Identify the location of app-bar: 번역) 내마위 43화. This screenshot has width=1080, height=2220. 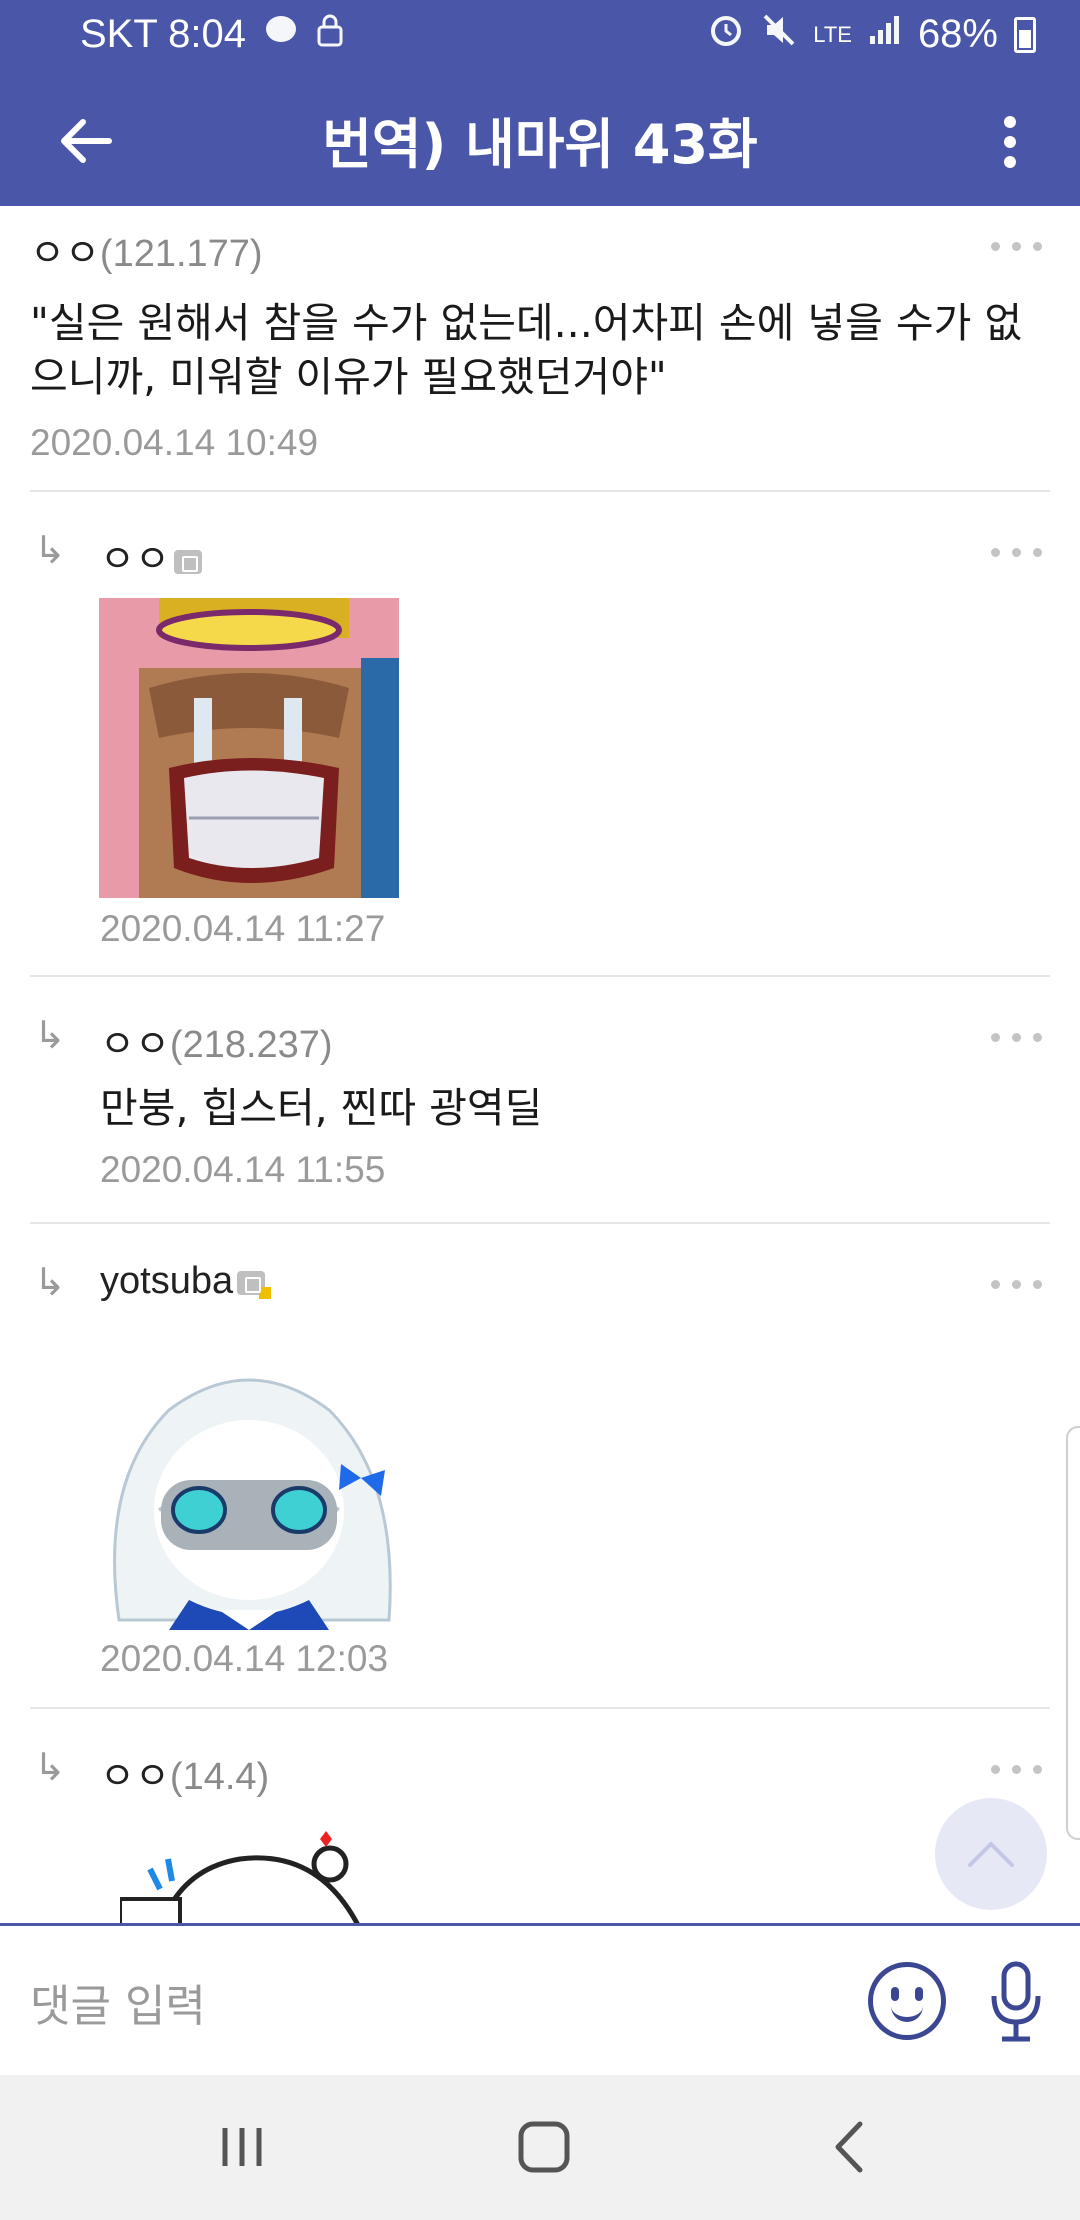
(540, 141).